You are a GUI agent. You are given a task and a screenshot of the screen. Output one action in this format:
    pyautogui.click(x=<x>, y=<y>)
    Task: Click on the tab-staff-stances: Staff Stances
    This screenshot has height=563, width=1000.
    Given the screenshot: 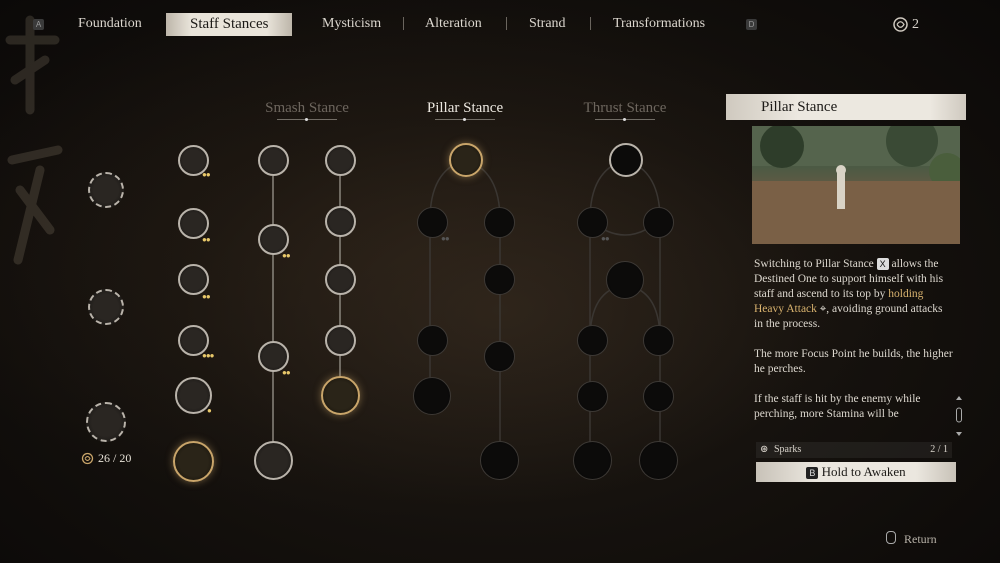 What is the action you would take?
    pyautogui.click(x=229, y=24)
    